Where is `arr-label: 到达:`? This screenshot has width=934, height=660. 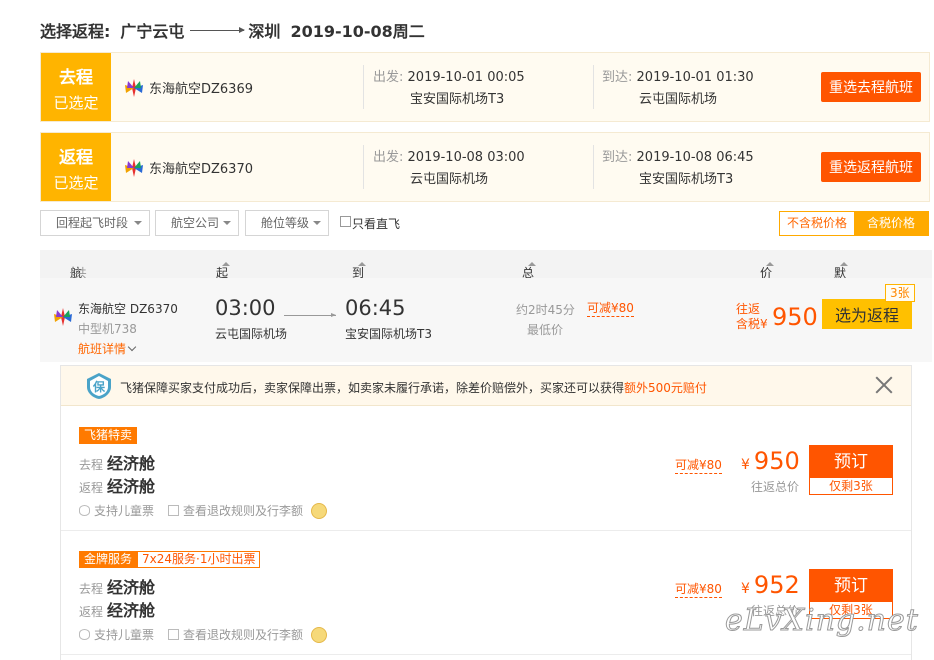 arr-label: 到达: is located at coordinates (617, 77).